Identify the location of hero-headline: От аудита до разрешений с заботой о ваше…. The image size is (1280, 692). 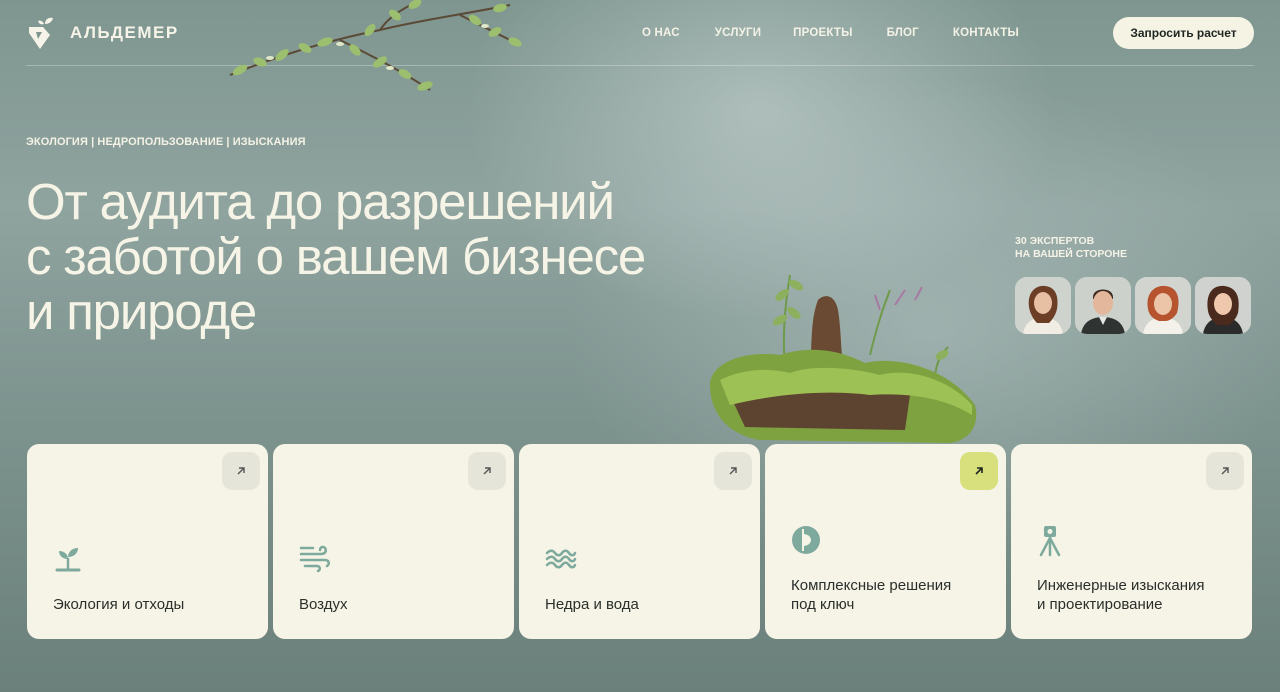
(336, 256).